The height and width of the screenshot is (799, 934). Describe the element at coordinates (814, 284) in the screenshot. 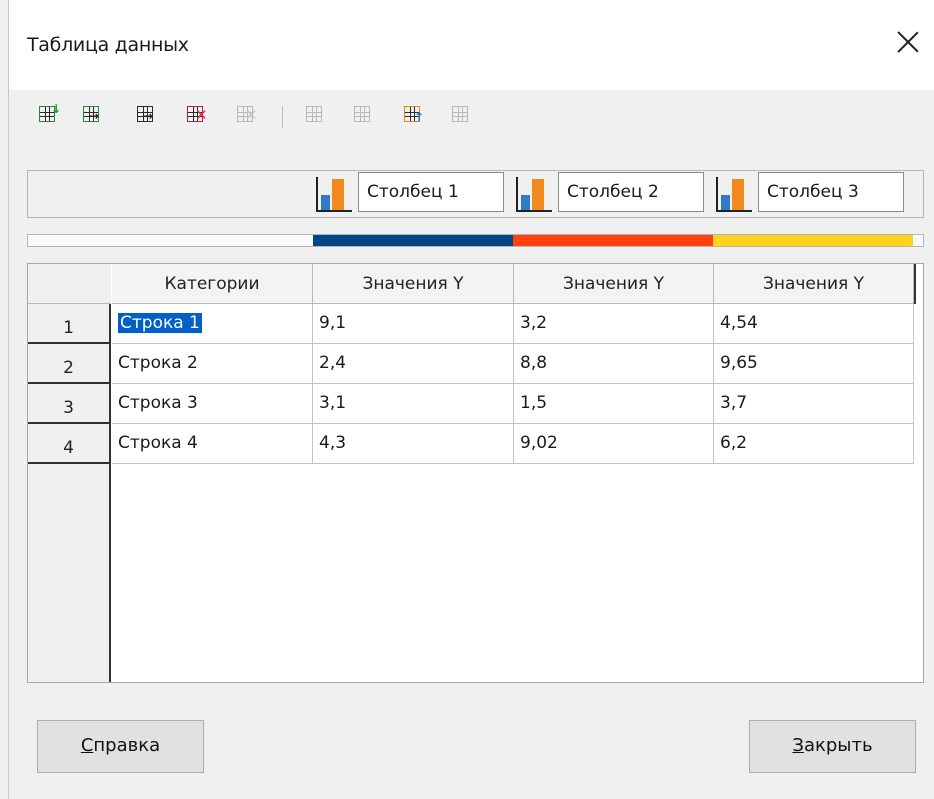

I see `column-header-y3: Значения Y` at that location.